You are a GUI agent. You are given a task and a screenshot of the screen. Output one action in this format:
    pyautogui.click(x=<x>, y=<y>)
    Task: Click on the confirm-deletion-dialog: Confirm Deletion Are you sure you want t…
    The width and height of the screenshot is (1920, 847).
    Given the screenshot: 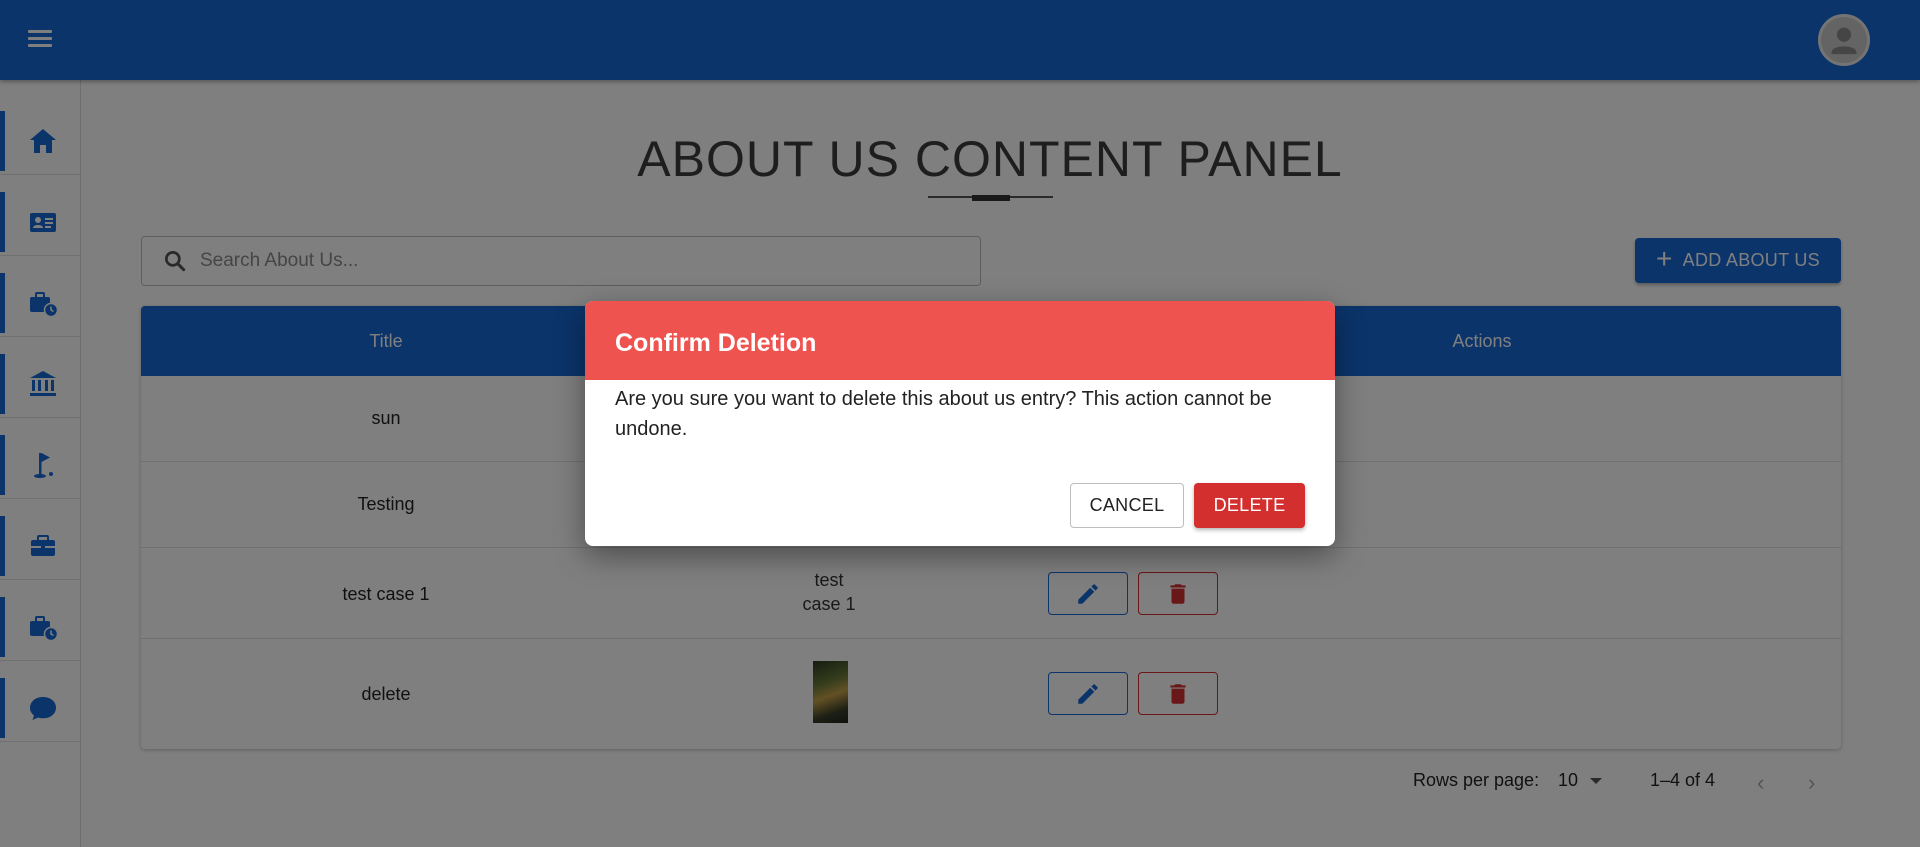 What is the action you would take?
    pyautogui.click(x=960, y=423)
    